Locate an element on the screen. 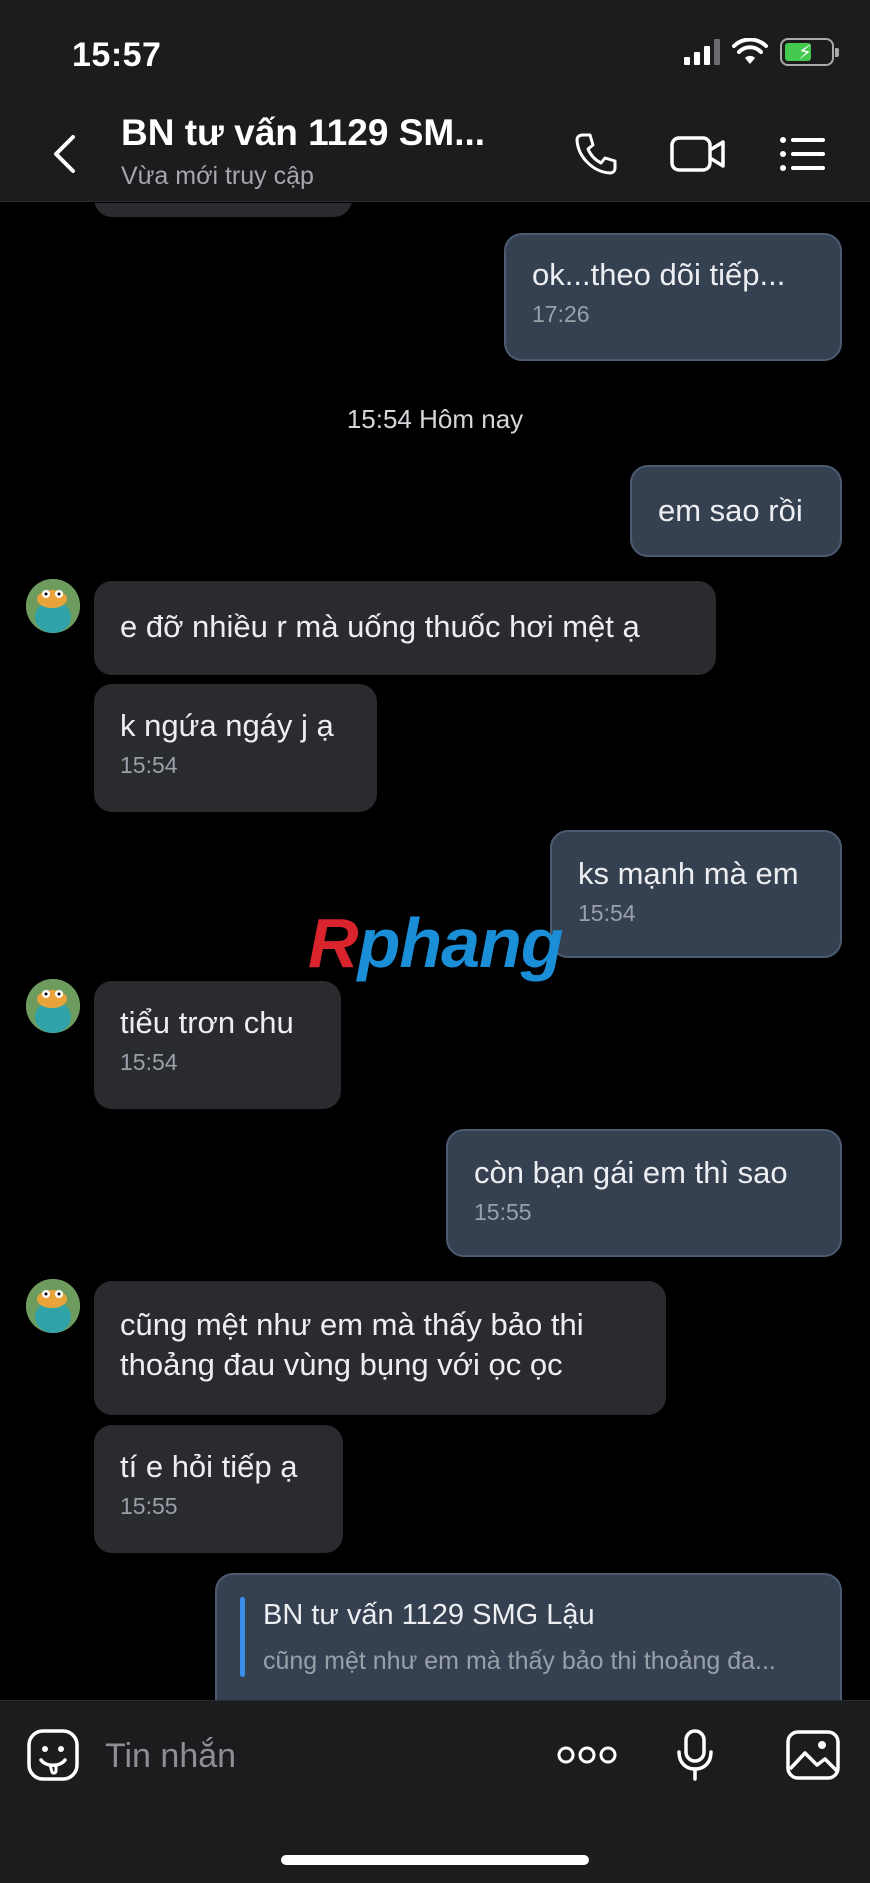 The width and height of the screenshot is (870, 1883). video-call-button is located at coordinates (698, 154).